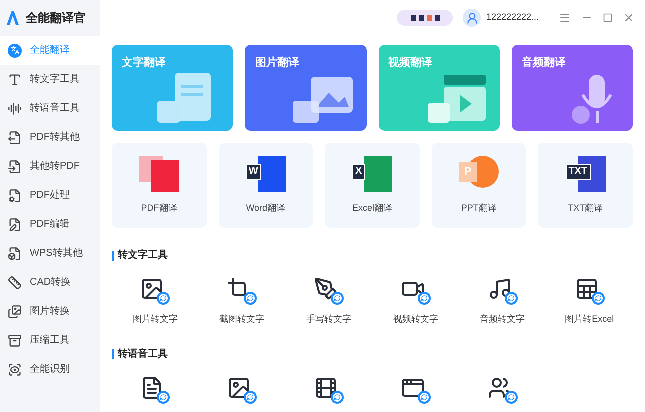 The width and height of the screenshot is (645, 412). Describe the element at coordinates (50, 79) in the screenshot. I see `sidebar-item: 转文字工具` at that location.